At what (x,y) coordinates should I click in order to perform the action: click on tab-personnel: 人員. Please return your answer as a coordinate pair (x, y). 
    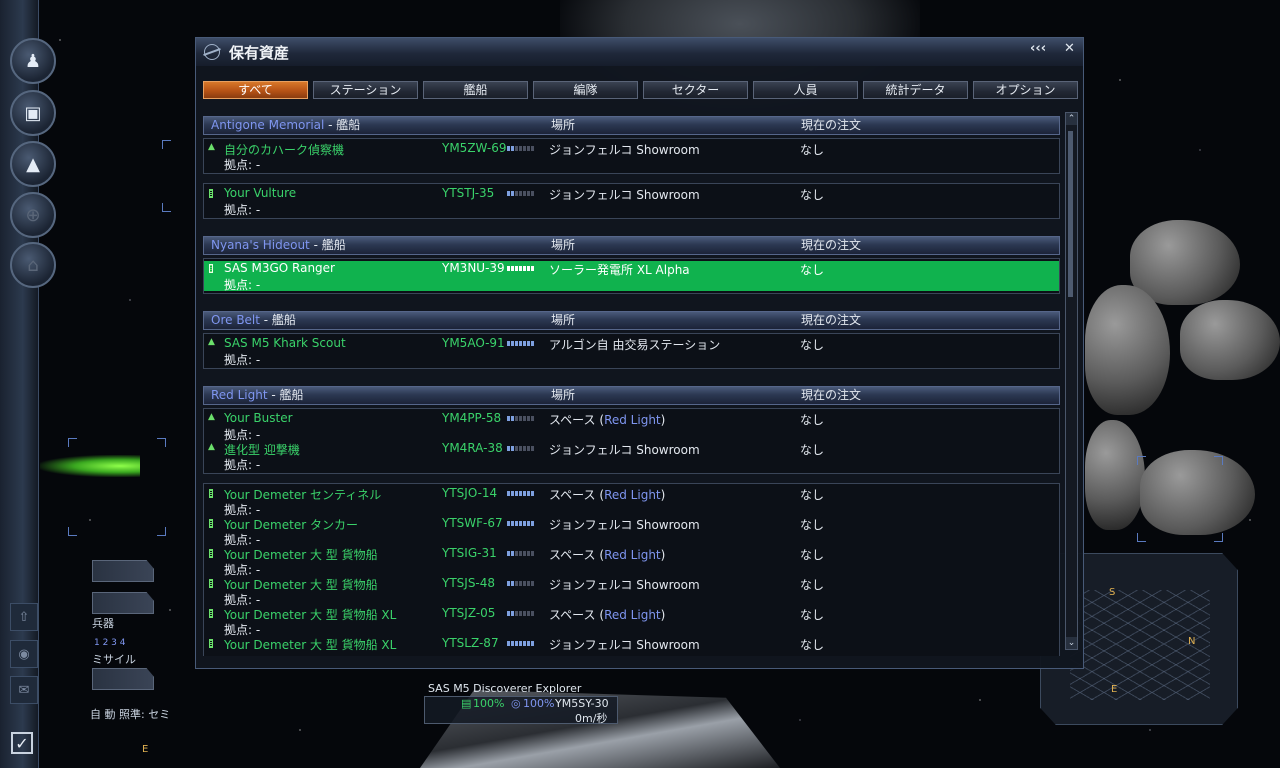
    Looking at the image, I should click on (805, 90).